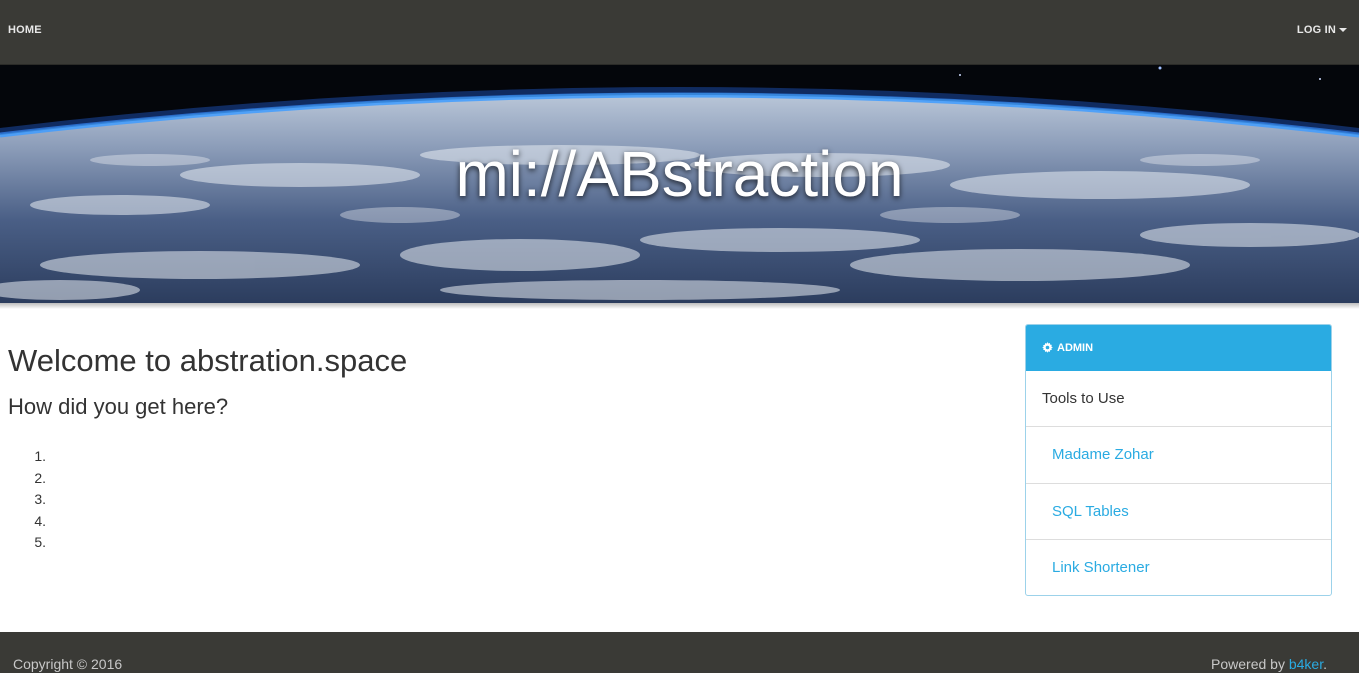 The image size is (1359, 673). What do you see at coordinates (40, 456) in the screenshot?
I see `list-item: 1.` at bounding box center [40, 456].